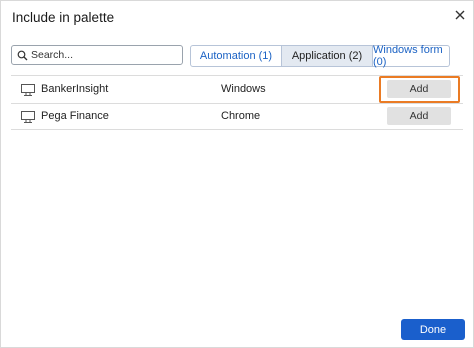 The width and height of the screenshot is (474, 348). What do you see at coordinates (105, 55) in the screenshot?
I see `search-input` at bounding box center [105, 55].